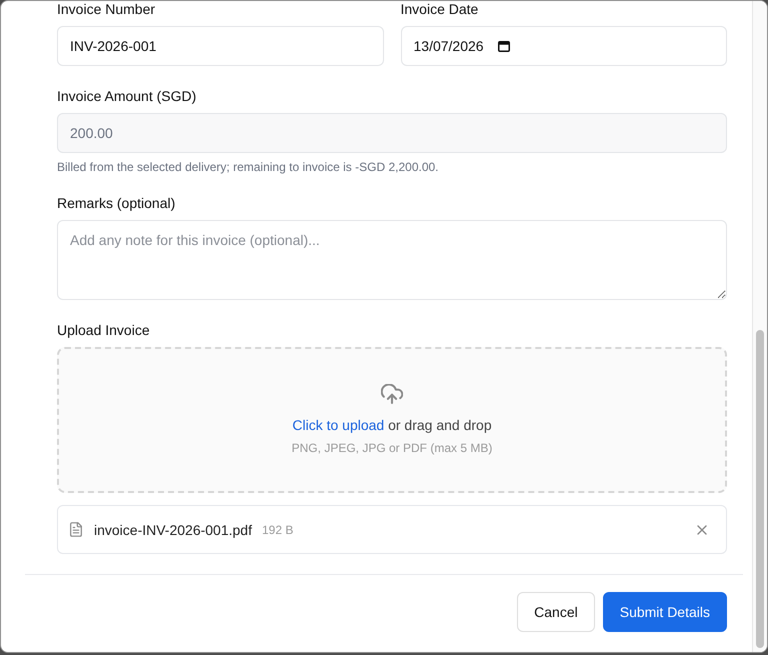  I want to click on help-text: Billed from the selected delivery; remaining to invoice is -SGD 2,200.00., so click(248, 167).